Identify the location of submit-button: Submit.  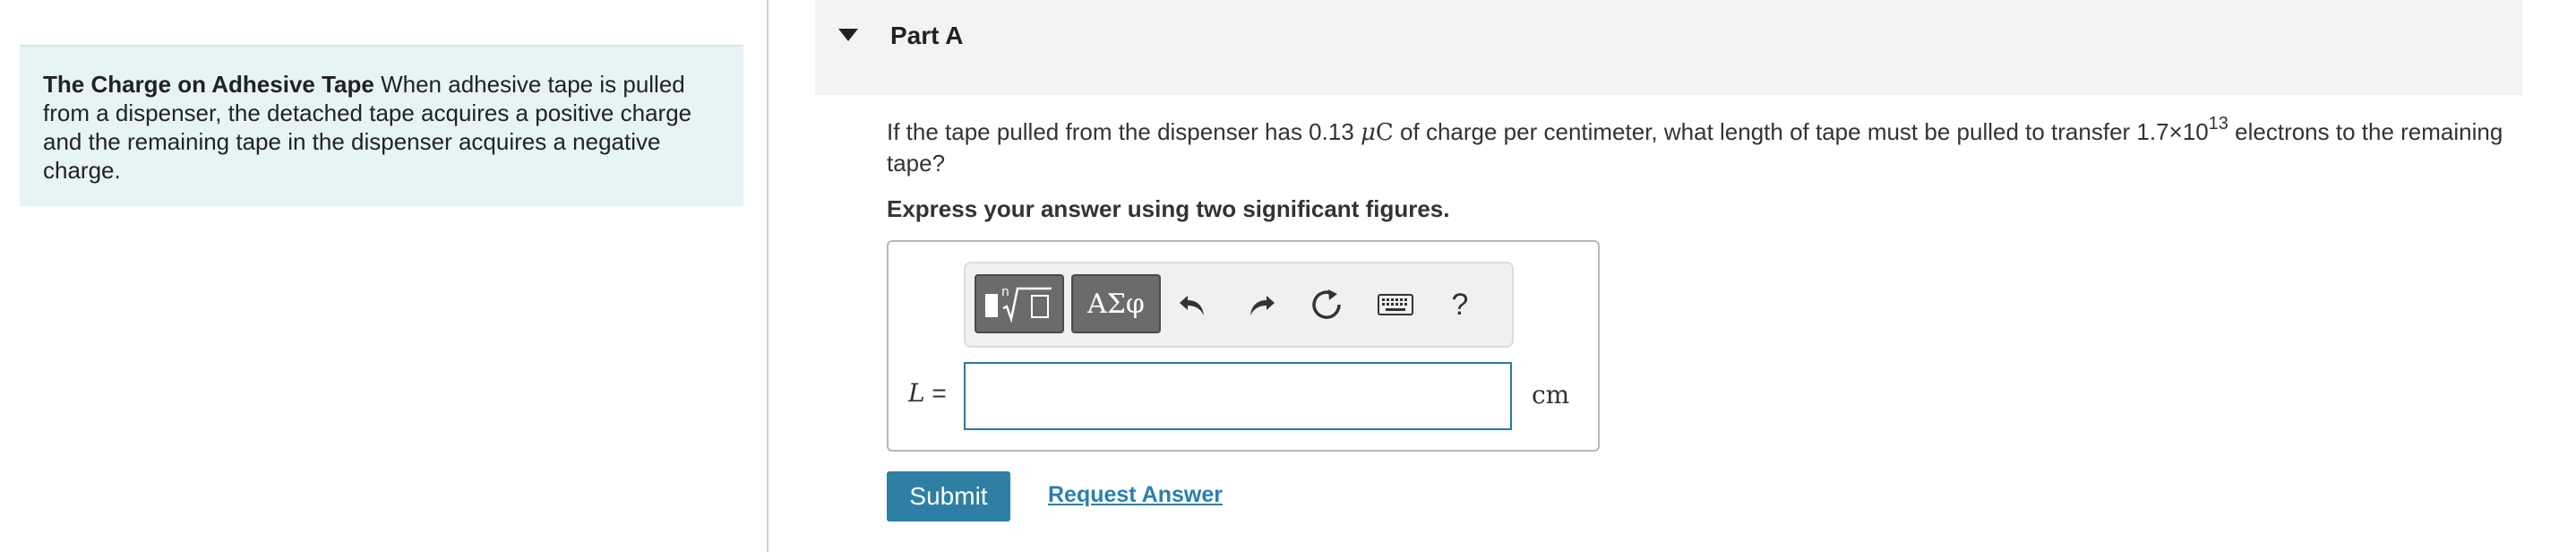
(948, 496).